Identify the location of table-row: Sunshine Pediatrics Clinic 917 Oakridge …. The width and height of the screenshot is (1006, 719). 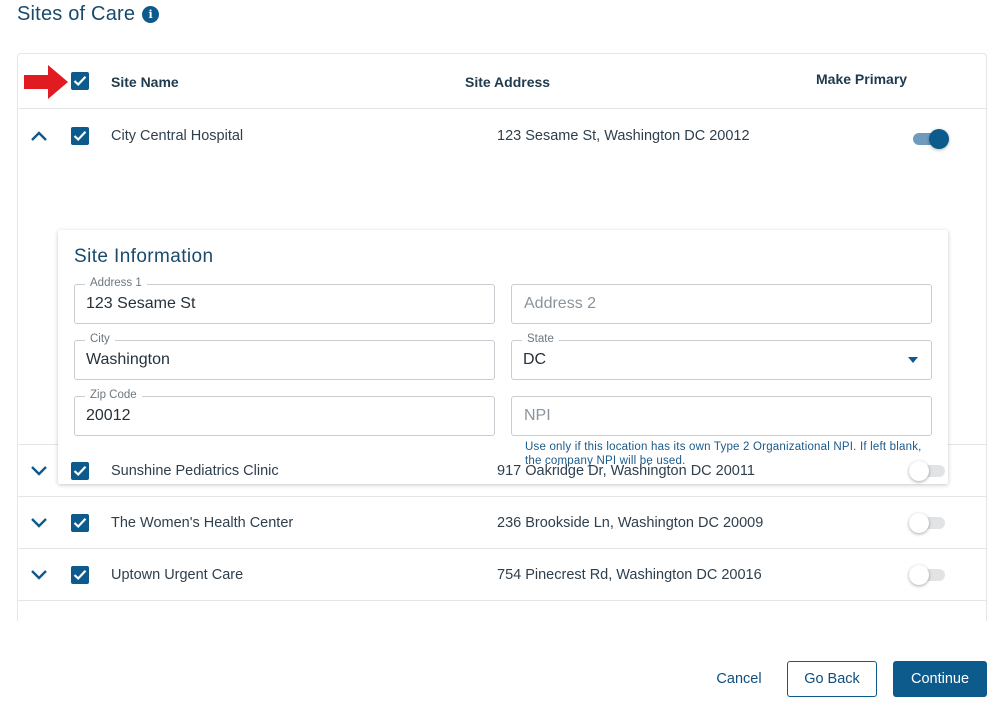
(502, 471).